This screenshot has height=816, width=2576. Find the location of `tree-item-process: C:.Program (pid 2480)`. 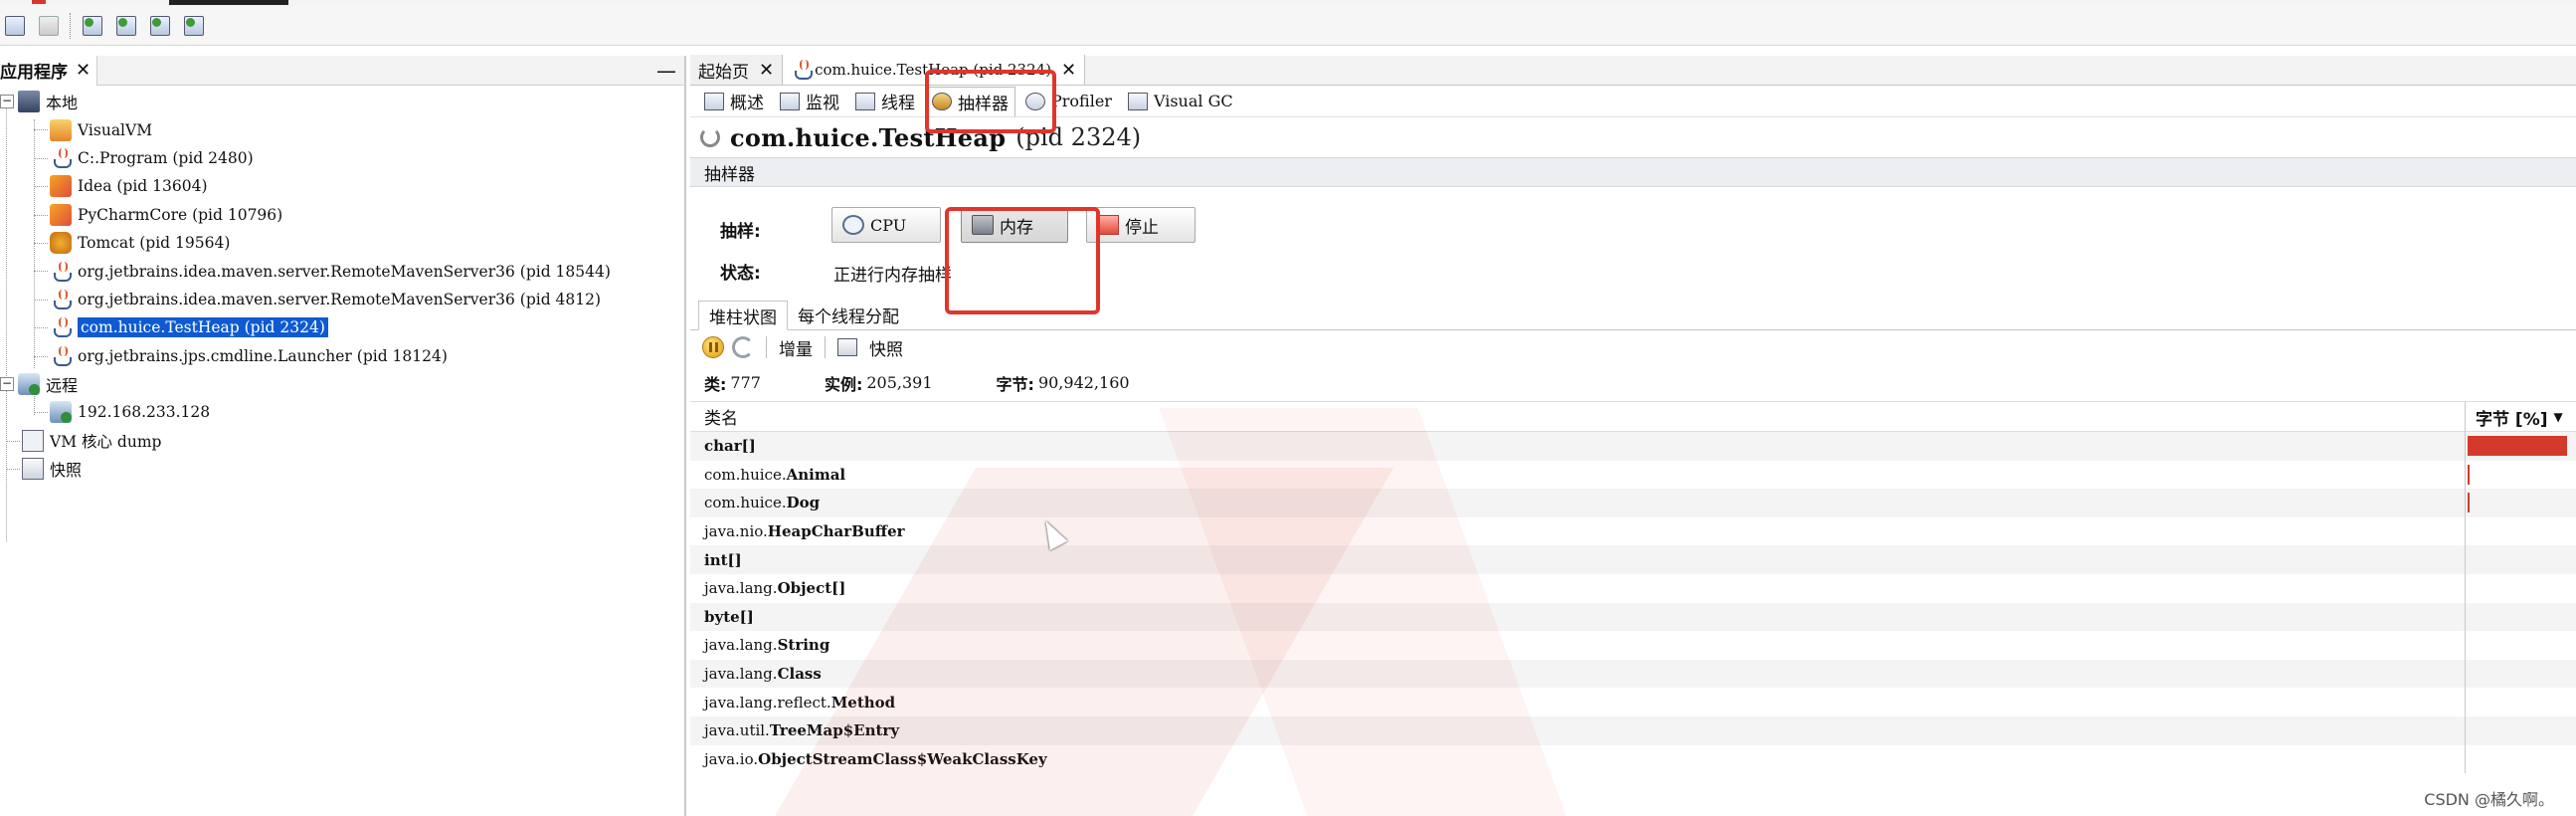

tree-item-process: C:.Program (pid 2480) is located at coordinates (342, 158).